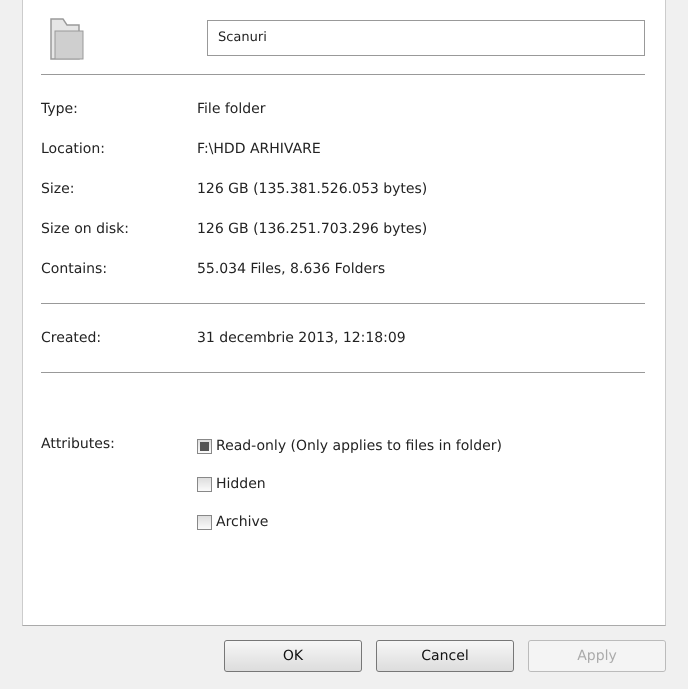 The image size is (688, 689). I want to click on property-value: File folder, so click(231, 109).